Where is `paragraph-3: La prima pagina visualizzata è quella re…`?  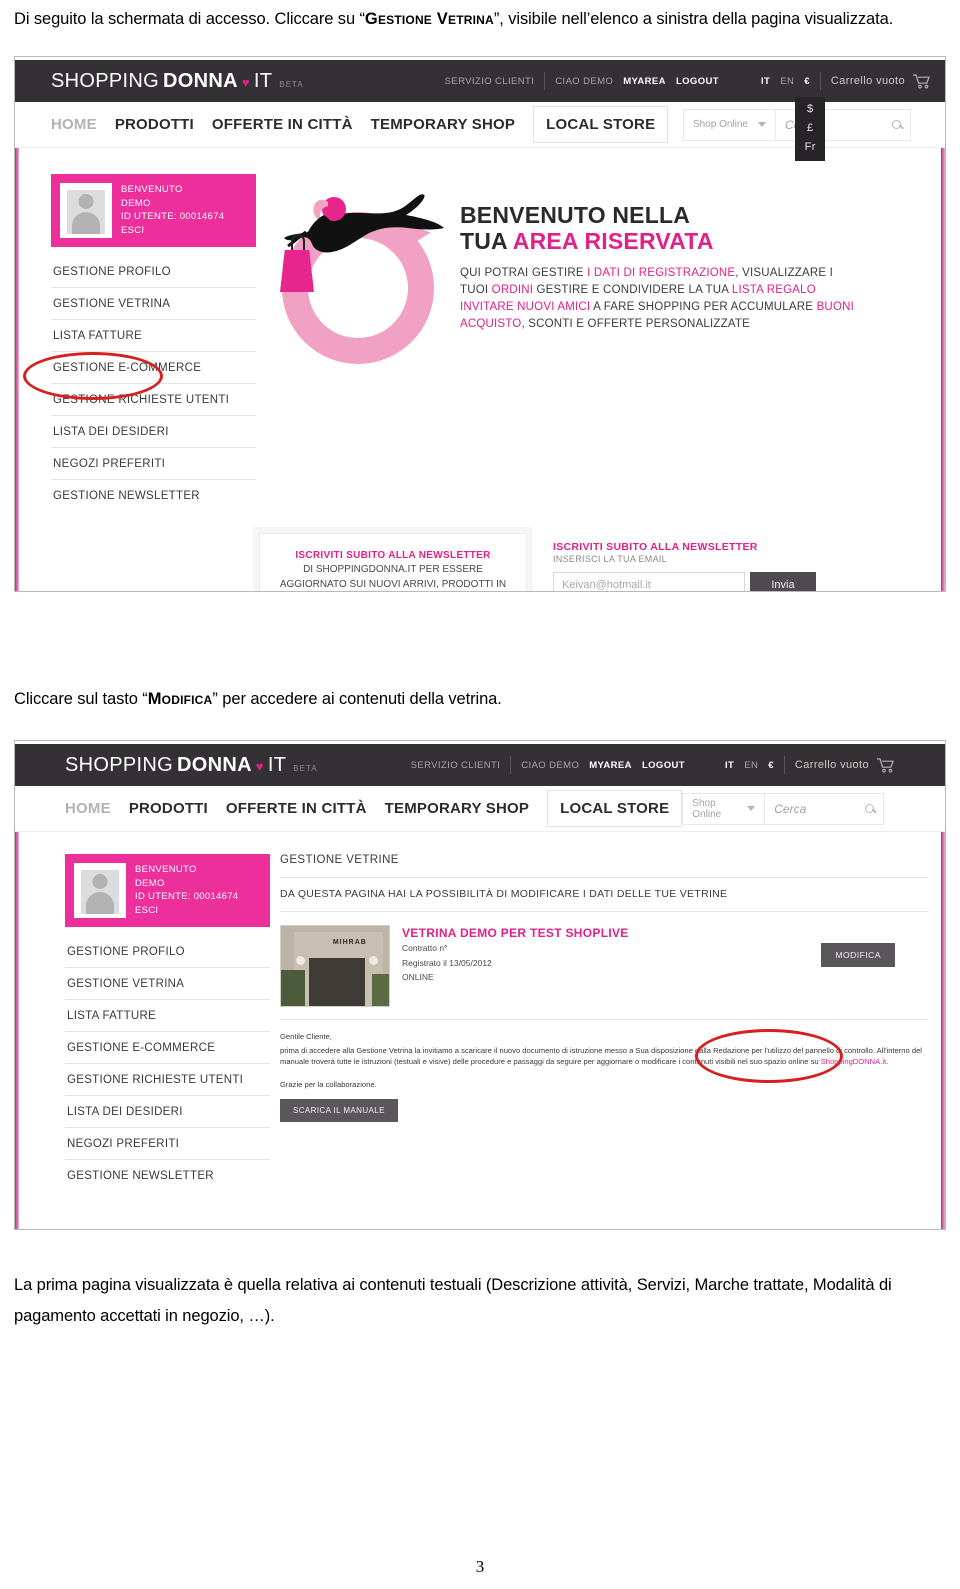 paragraph-3: La prima pagina visualizzata è quella re… is located at coordinates (453, 1300).